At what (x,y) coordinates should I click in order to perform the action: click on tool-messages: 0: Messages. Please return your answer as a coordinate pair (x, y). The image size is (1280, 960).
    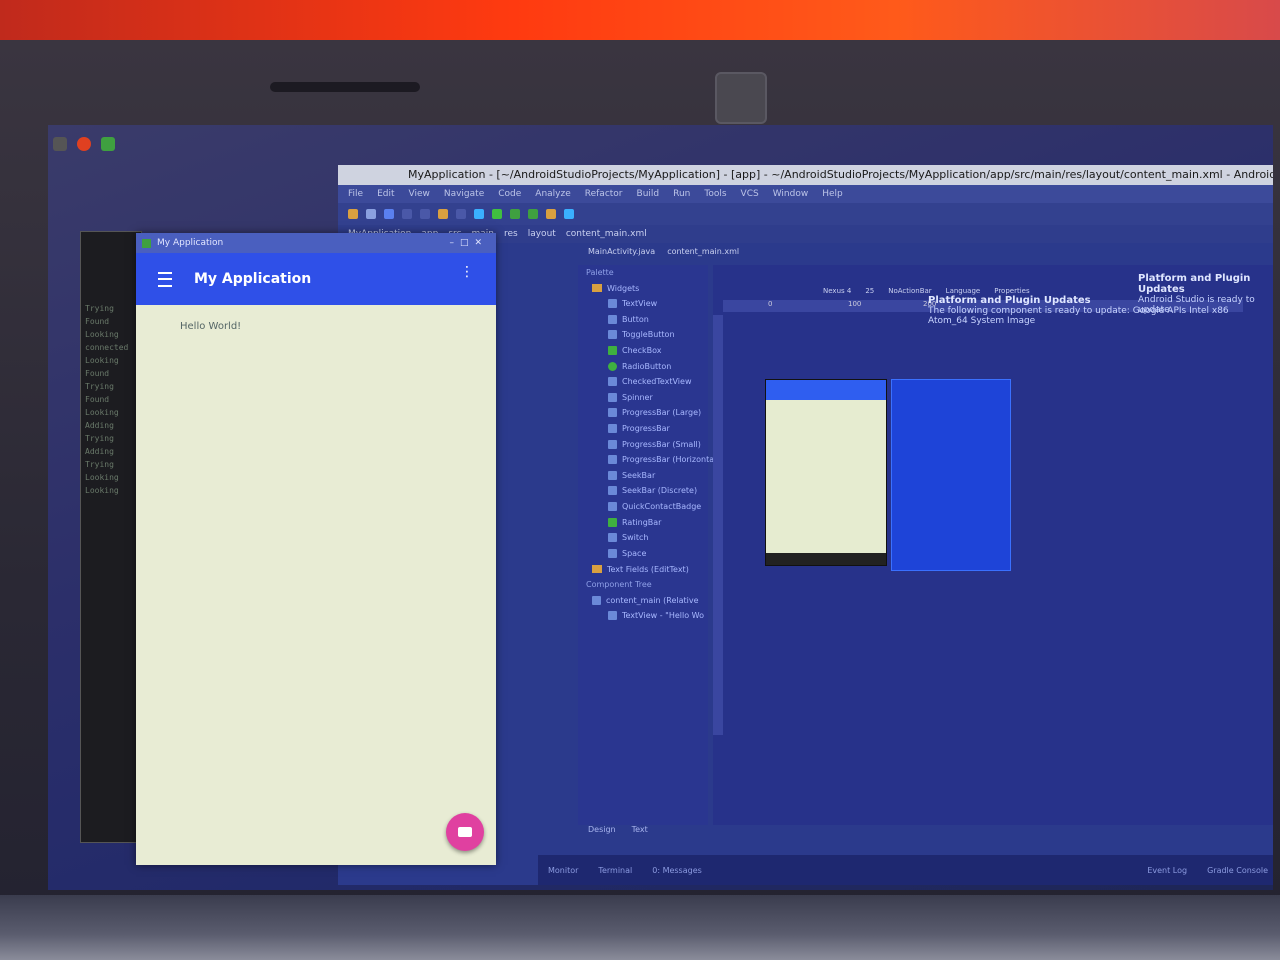
    Looking at the image, I should click on (677, 870).